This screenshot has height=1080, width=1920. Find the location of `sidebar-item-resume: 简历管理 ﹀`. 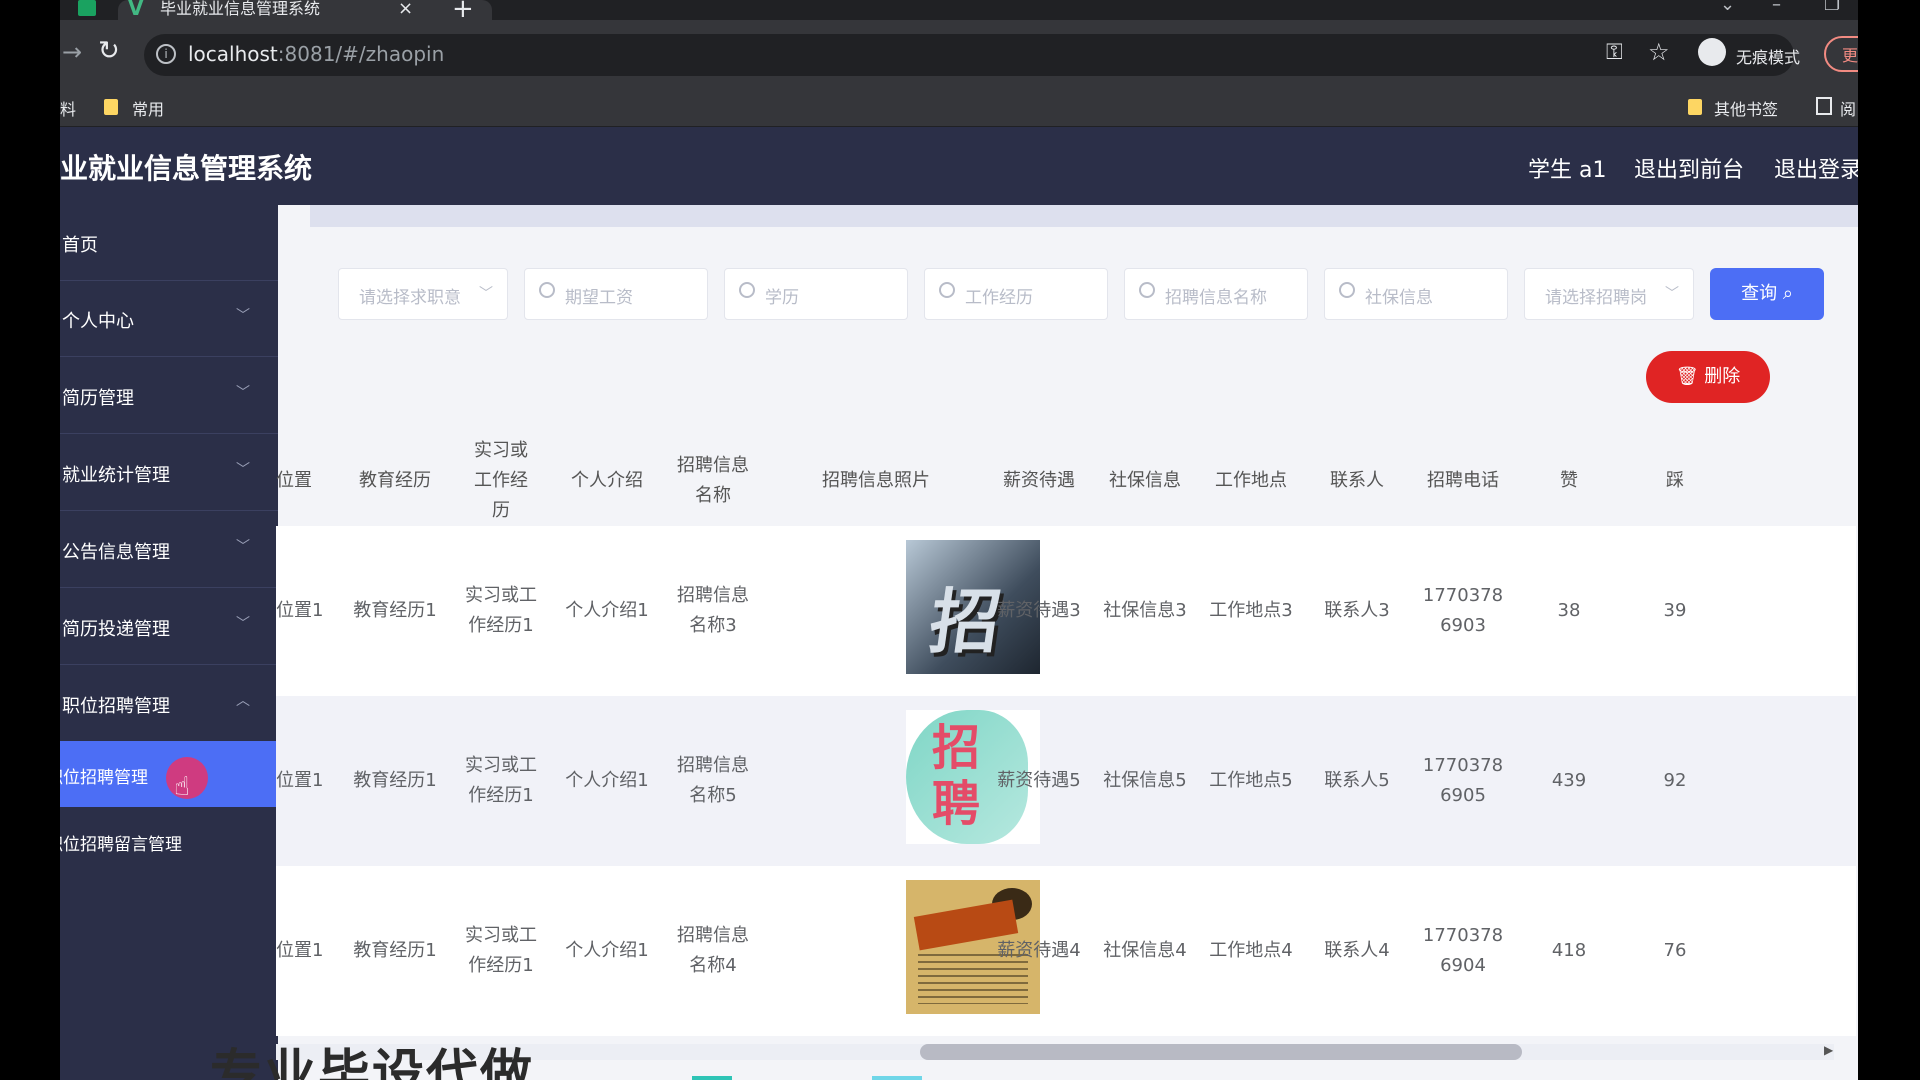

sidebar-item-resume: 简历管理 ﹀ is located at coordinates (169, 396).